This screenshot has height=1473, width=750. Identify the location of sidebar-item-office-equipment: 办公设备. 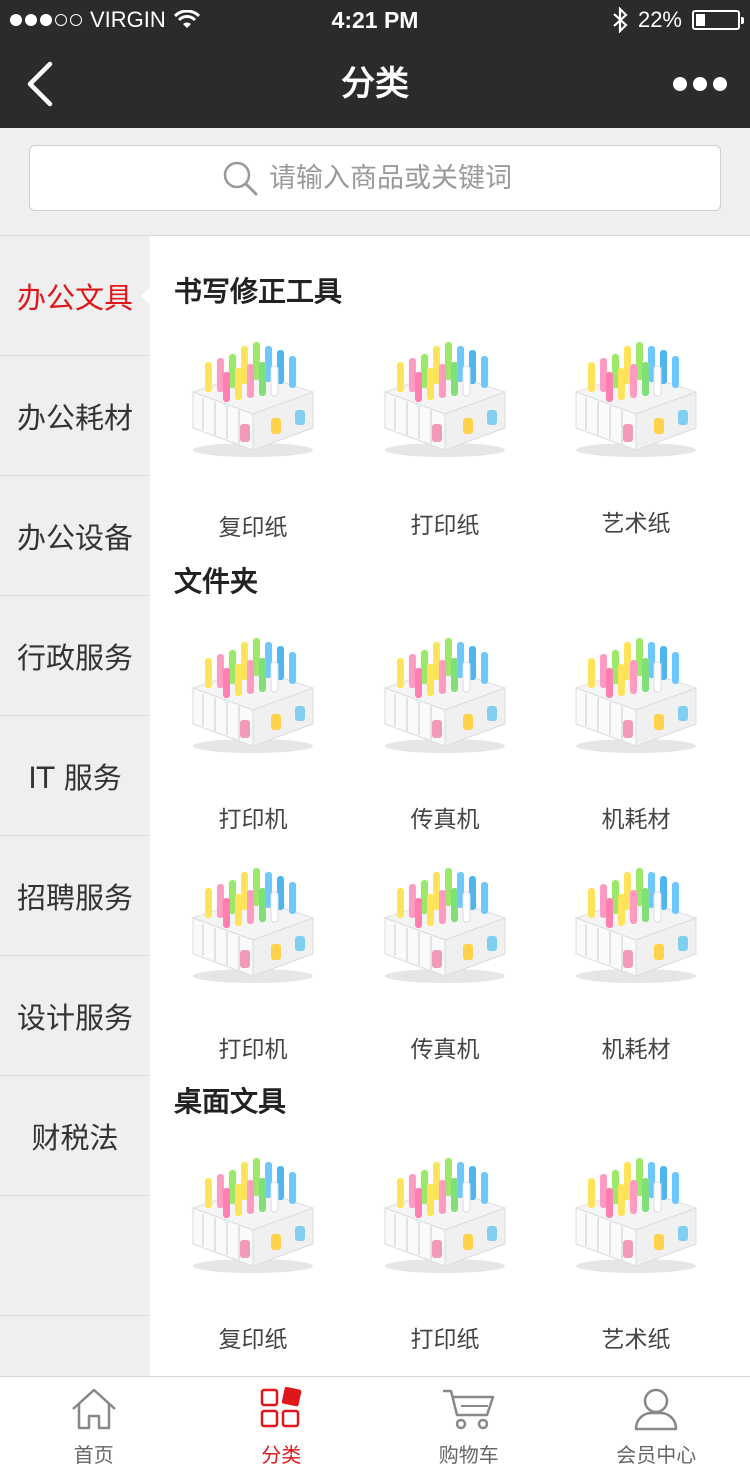
(75, 536).